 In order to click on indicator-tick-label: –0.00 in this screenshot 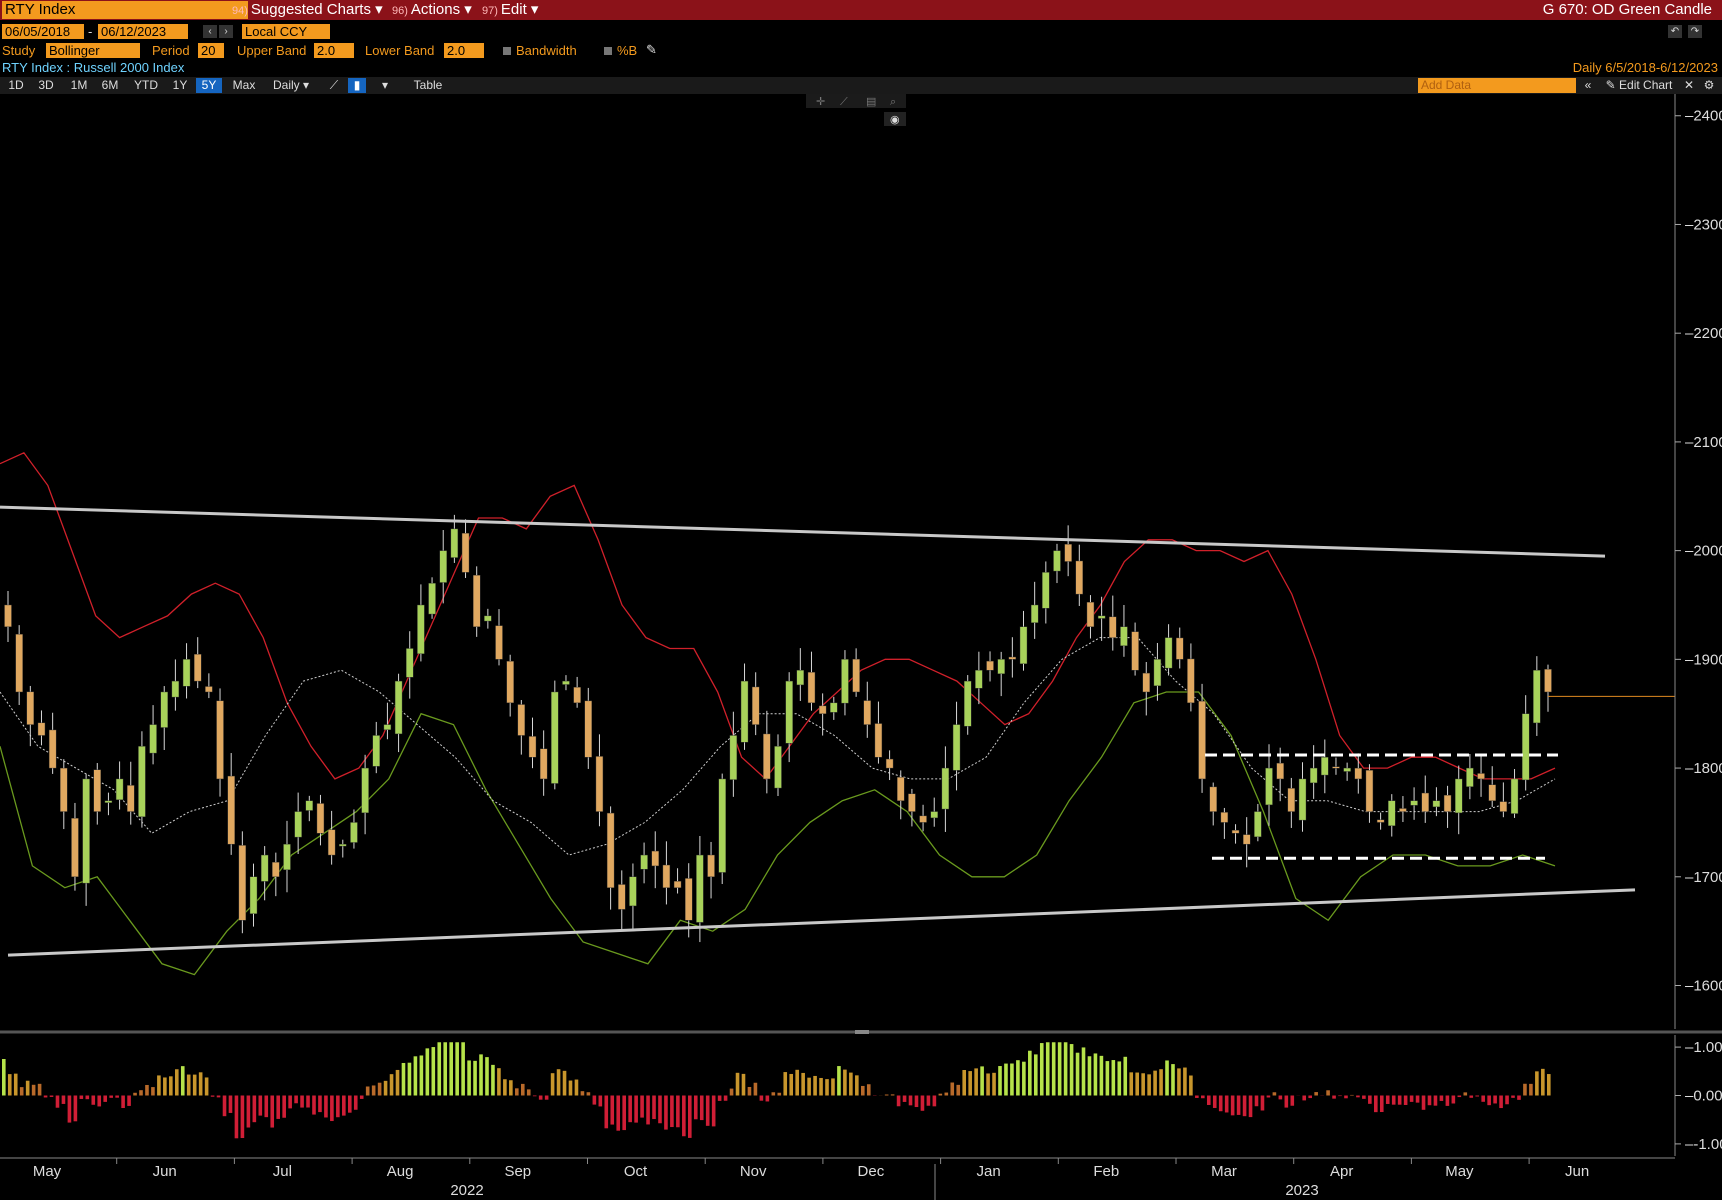, I will do `click(1703, 1096)`.